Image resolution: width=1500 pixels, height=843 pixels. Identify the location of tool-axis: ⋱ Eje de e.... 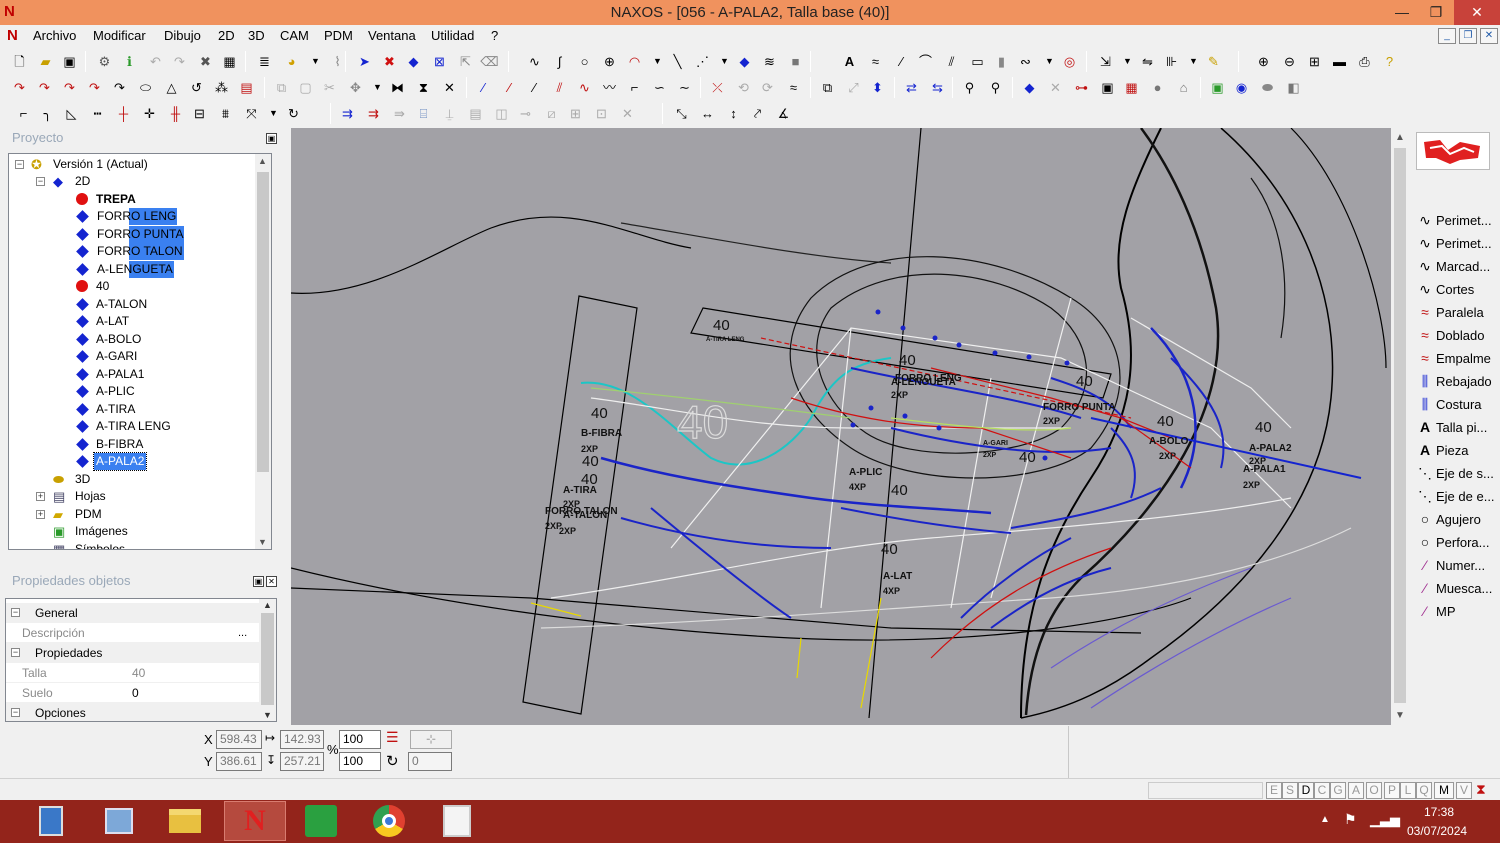
(1457, 496).